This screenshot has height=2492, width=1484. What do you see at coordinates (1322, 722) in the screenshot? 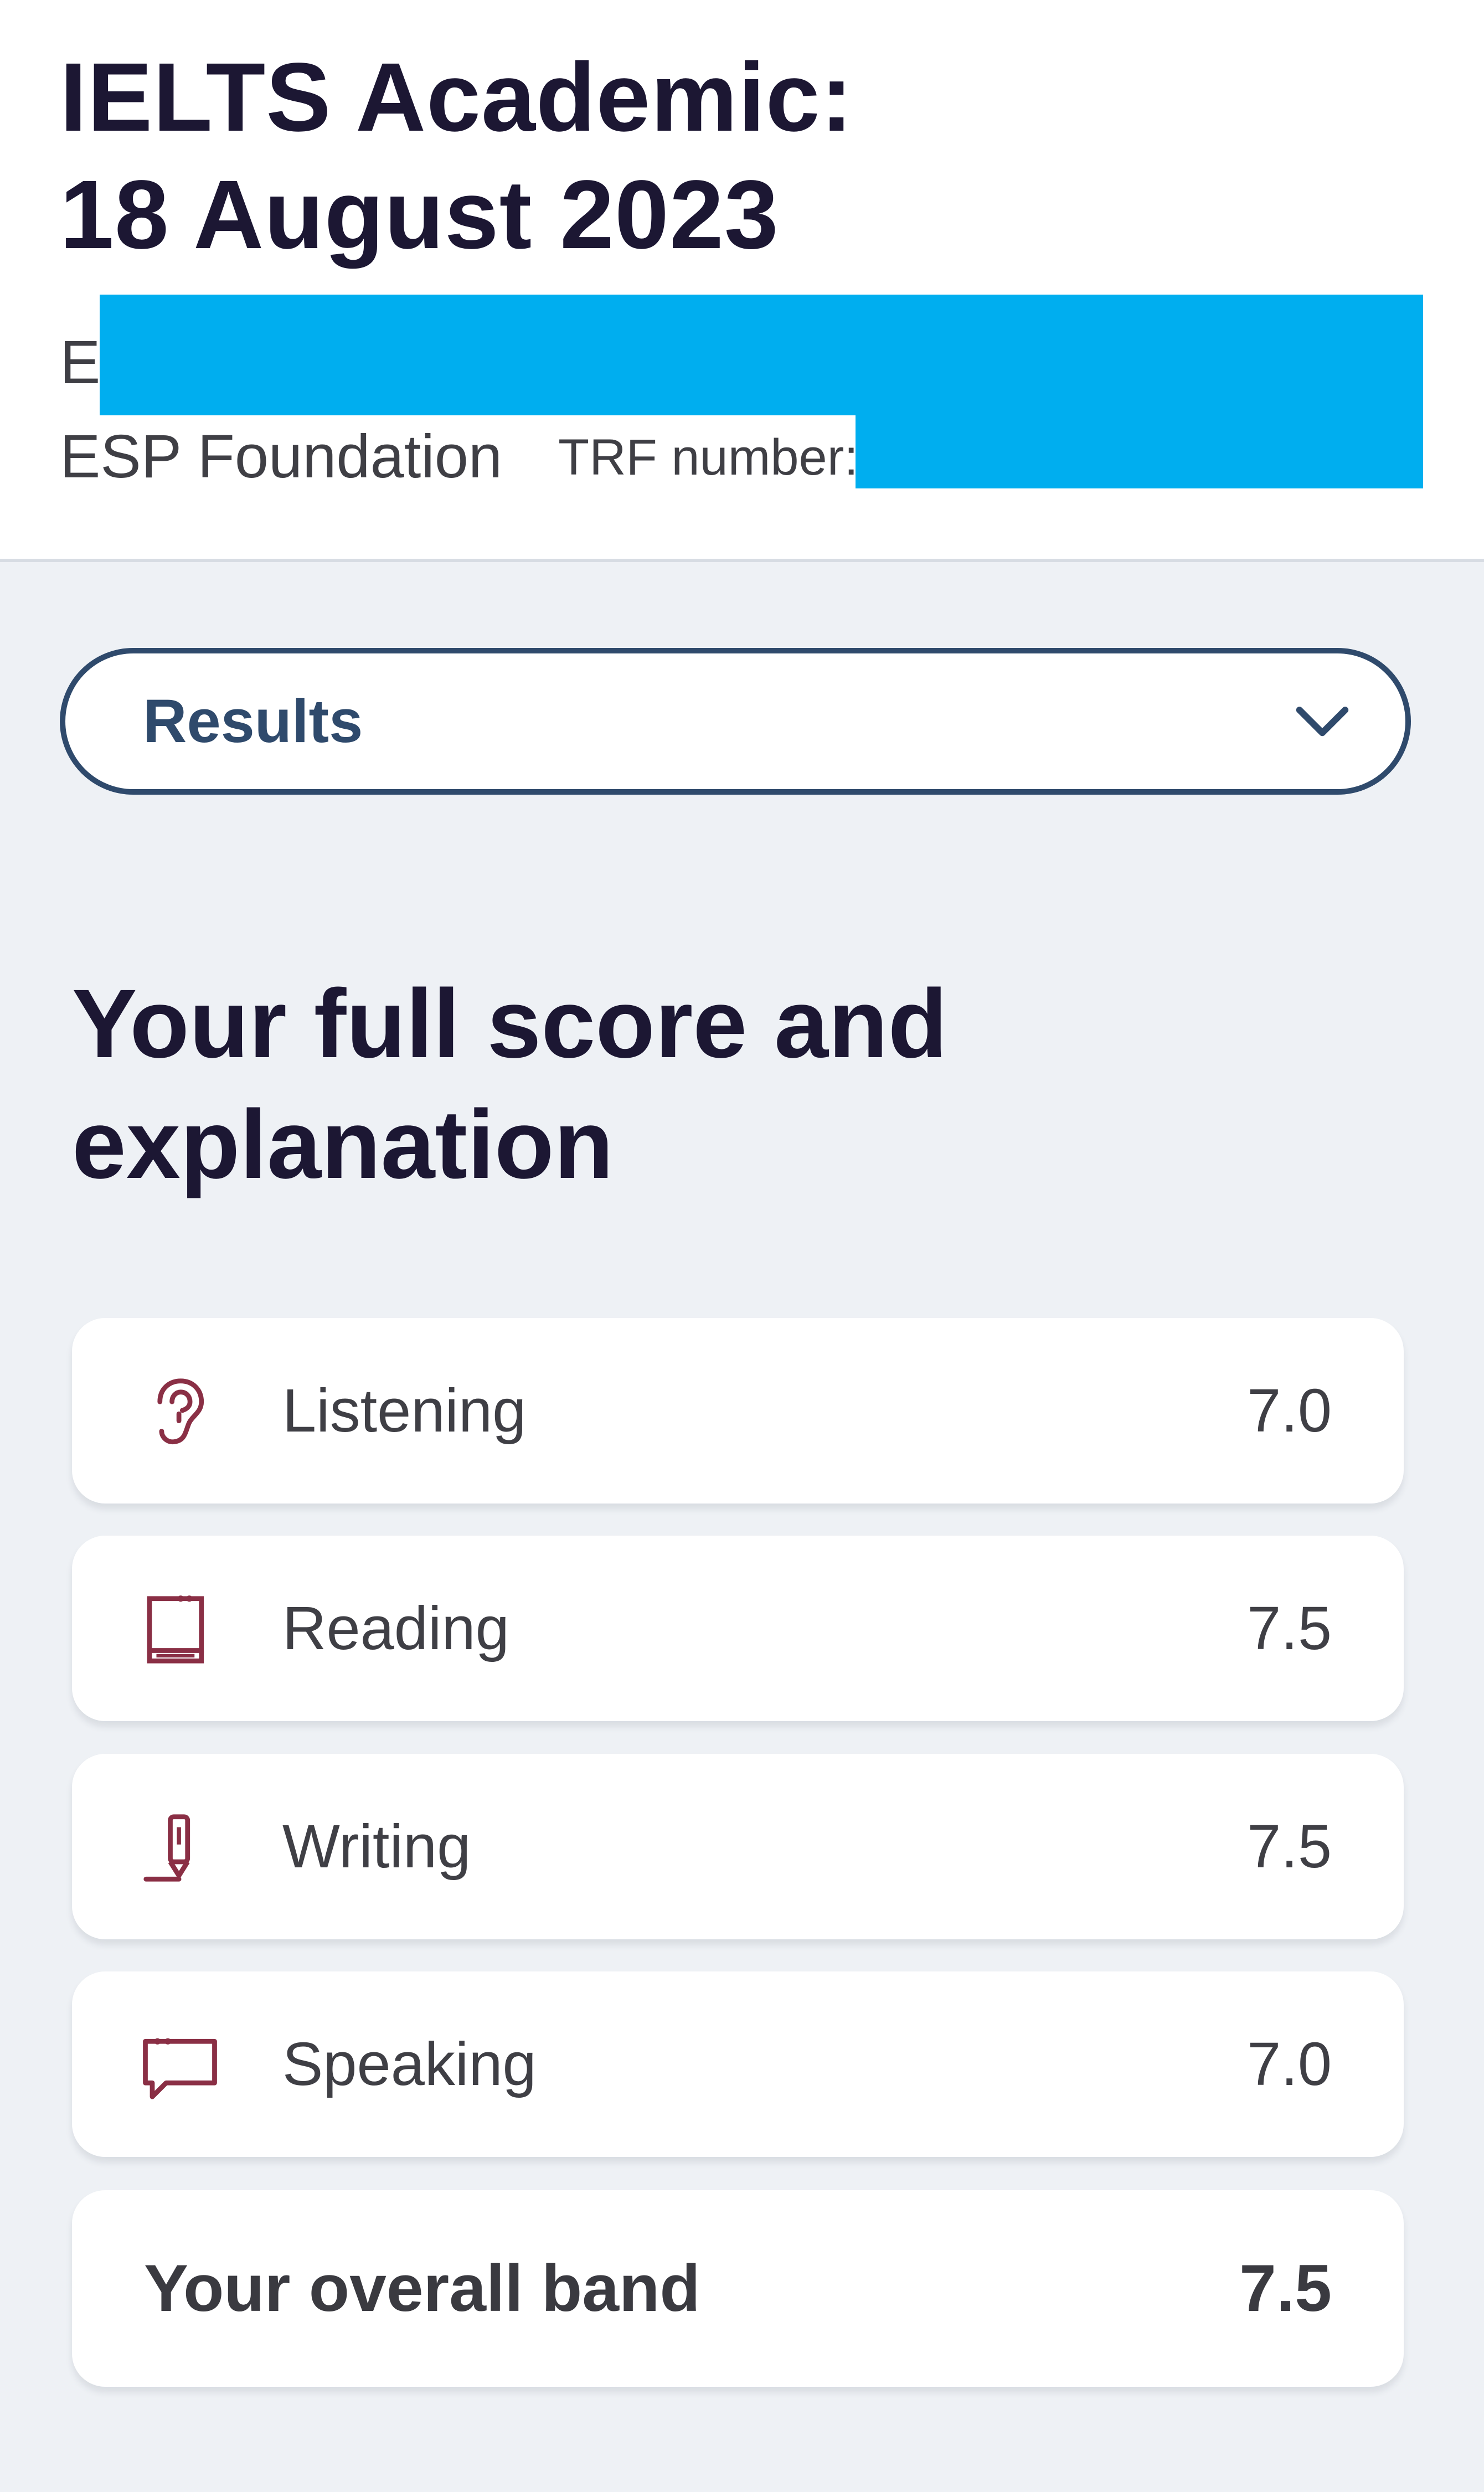
I see `chevron-down-icon` at bounding box center [1322, 722].